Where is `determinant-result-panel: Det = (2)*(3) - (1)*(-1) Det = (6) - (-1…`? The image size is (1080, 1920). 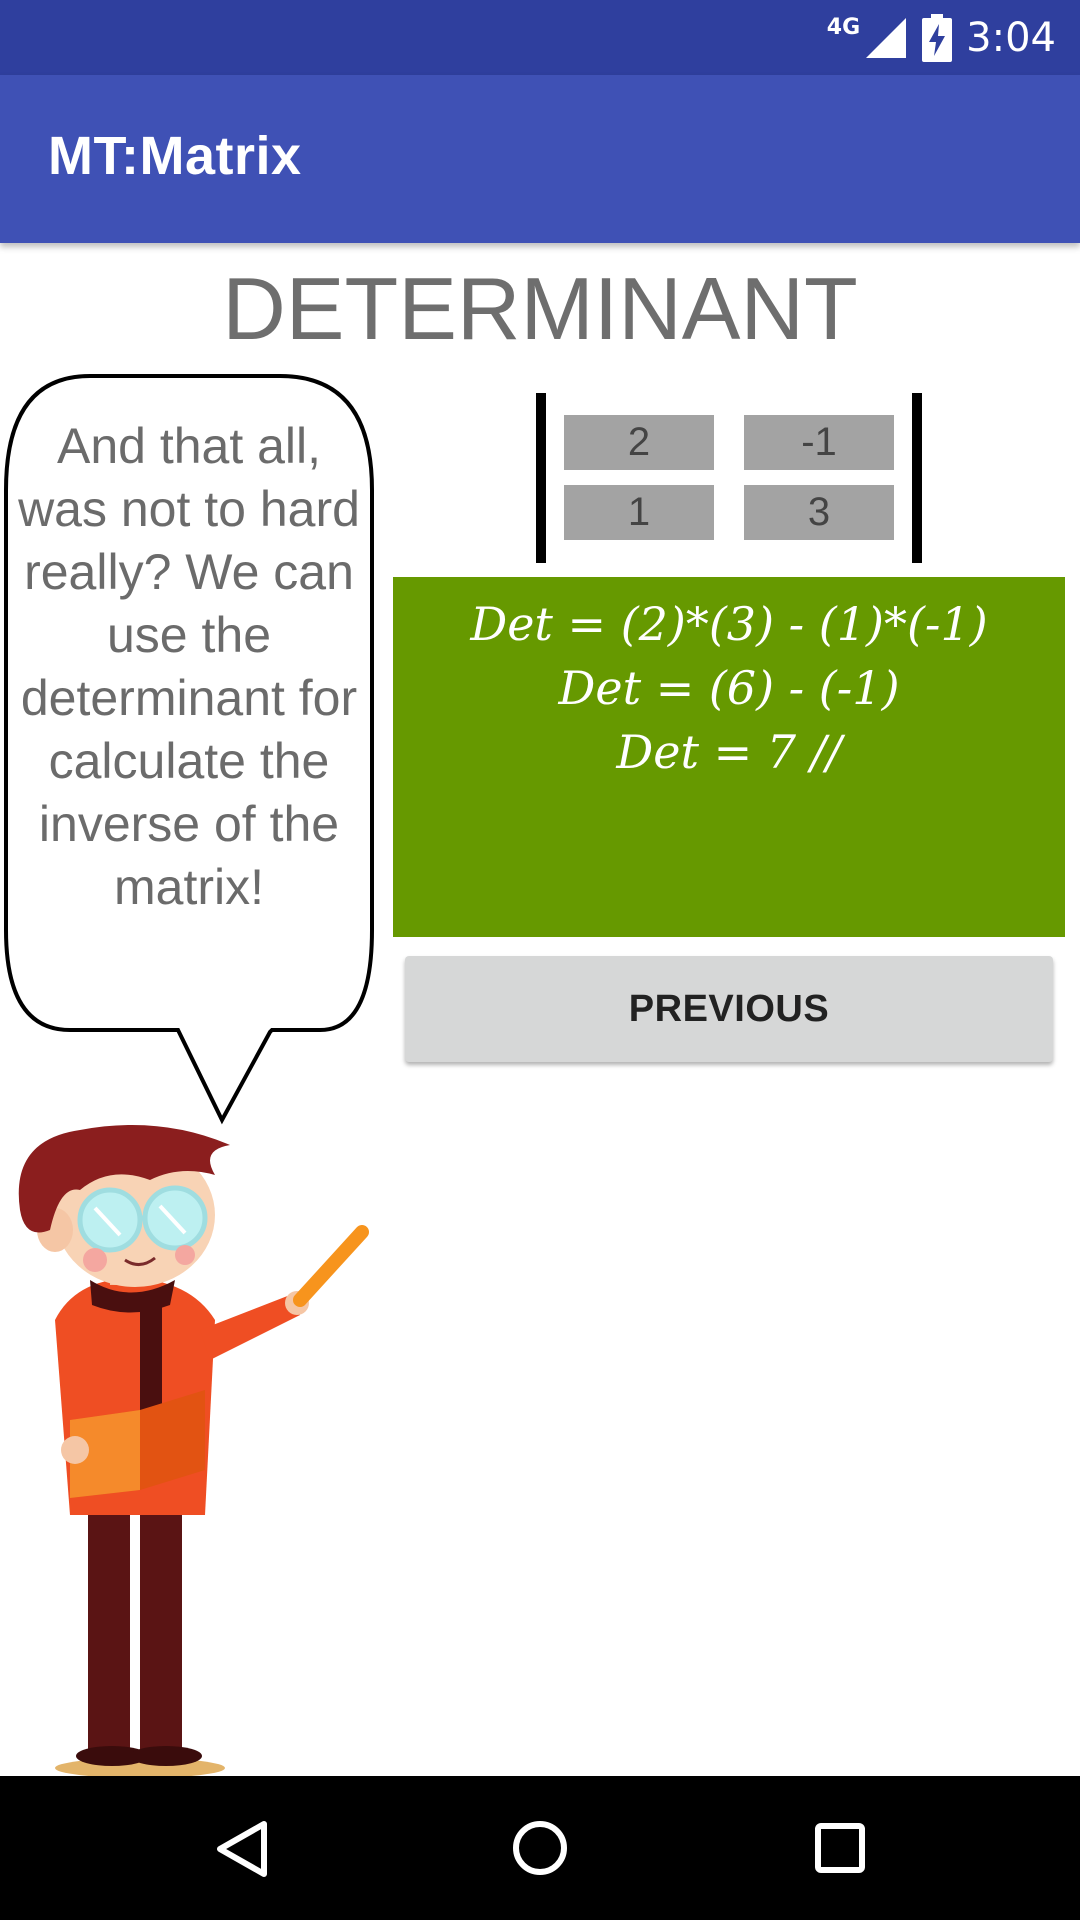
determinant-result-panel: Det = (2)*(3) - (1)*(-1) Det = (6) - (-1… is located at coordinates (729, 757).